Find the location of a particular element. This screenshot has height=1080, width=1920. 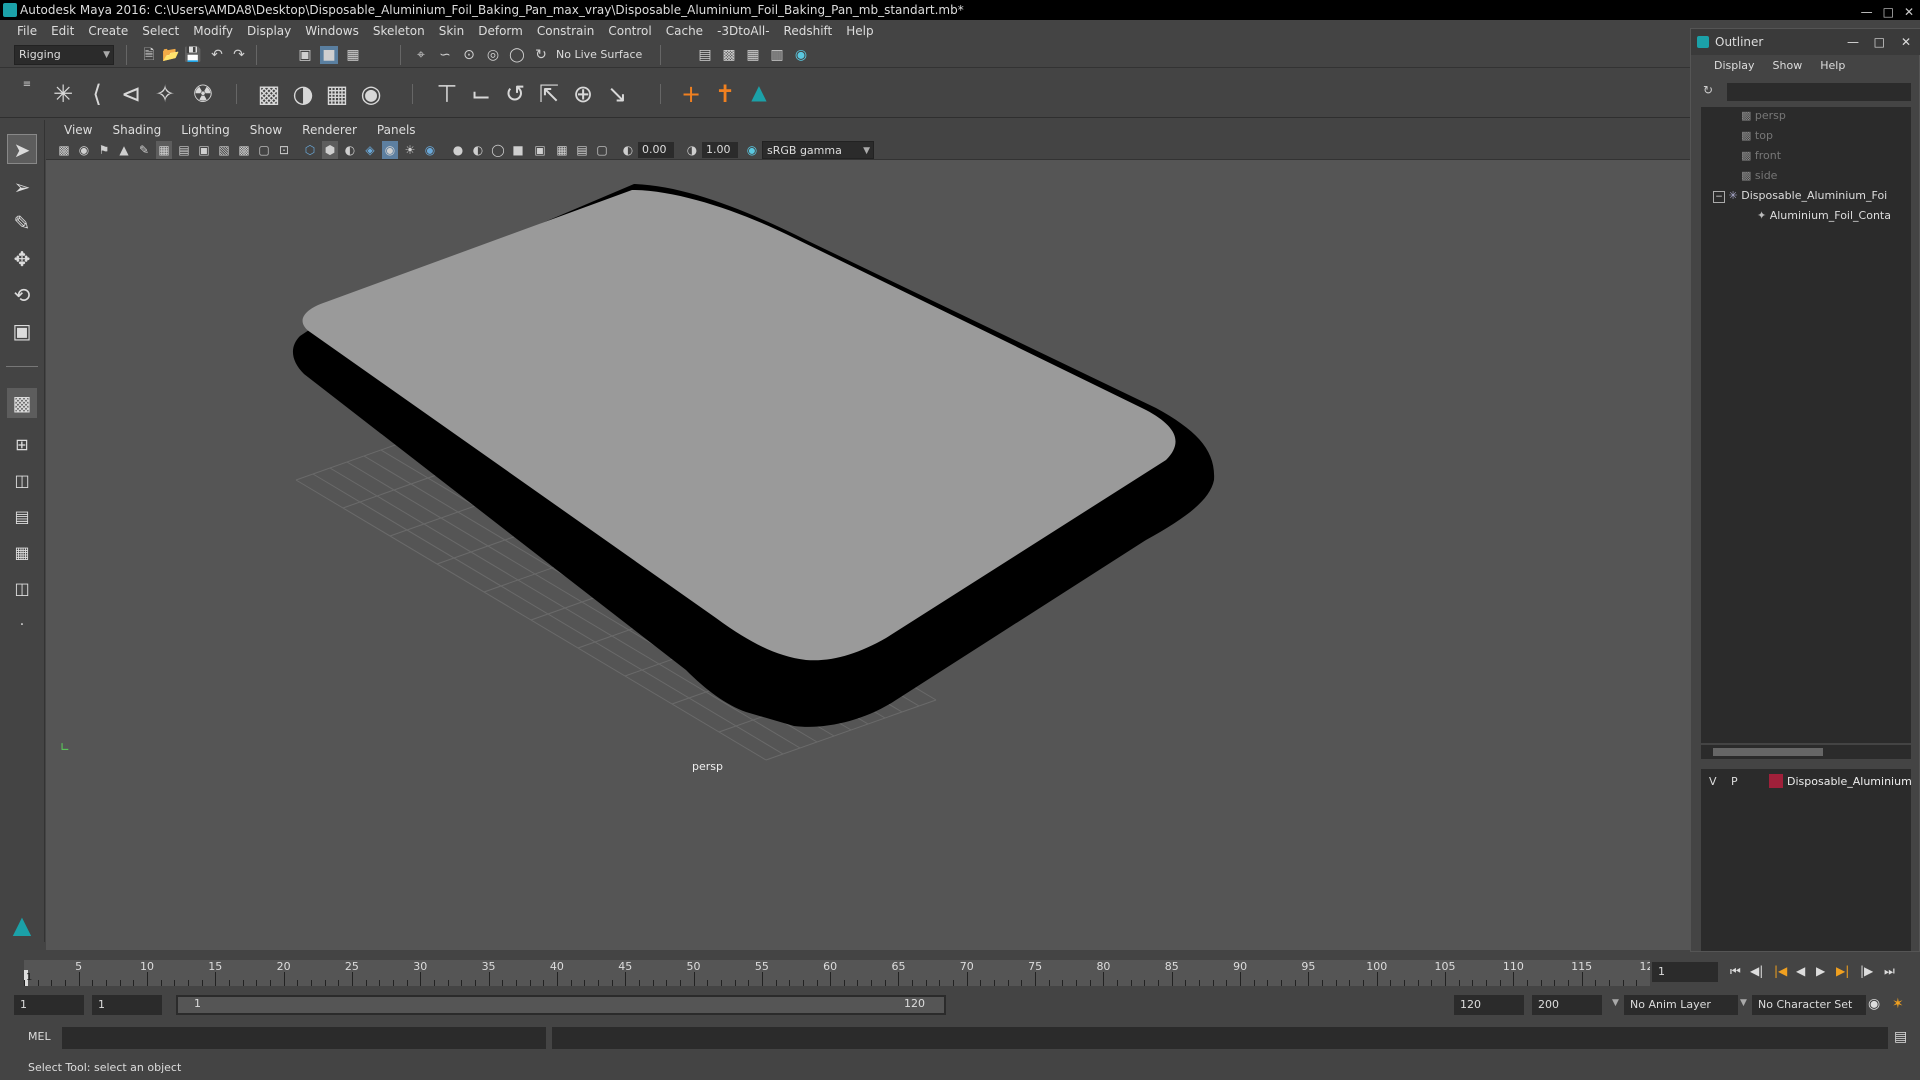

mel-input is located at coordinates (304, 1038).